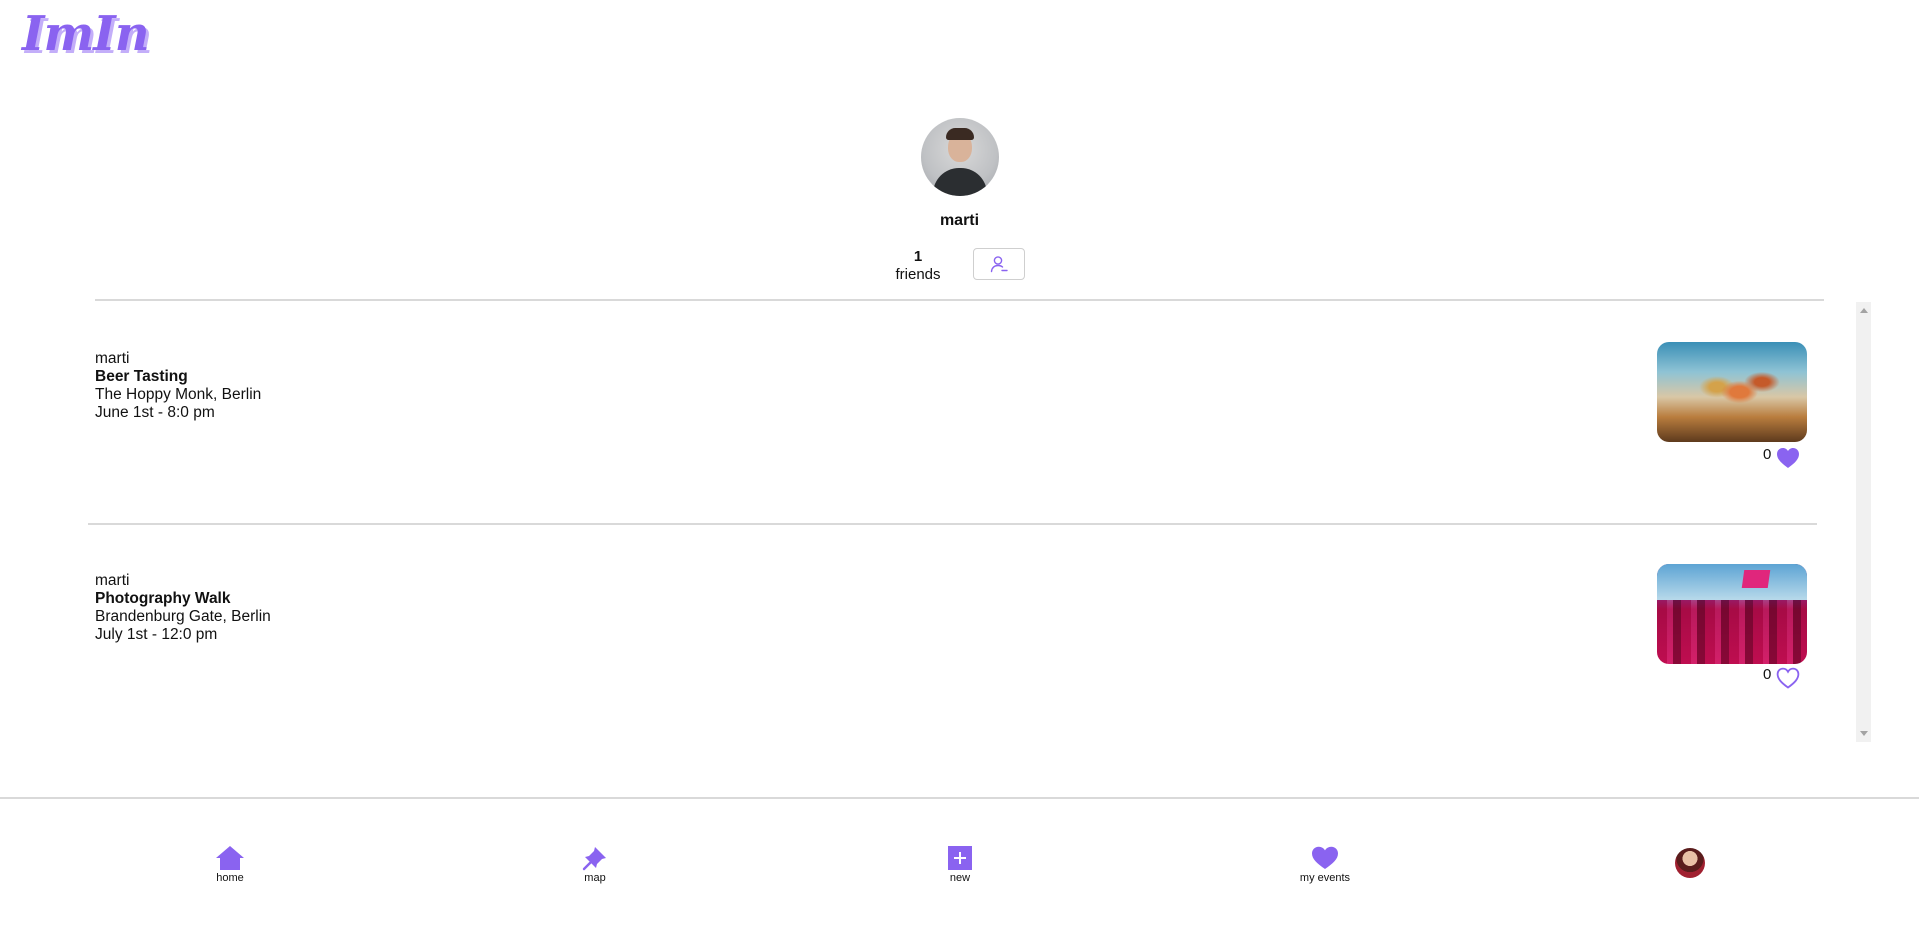  Describe the element at coordinates (230, 878) in the screenshot. I see `nav-home-label: home` at that location.